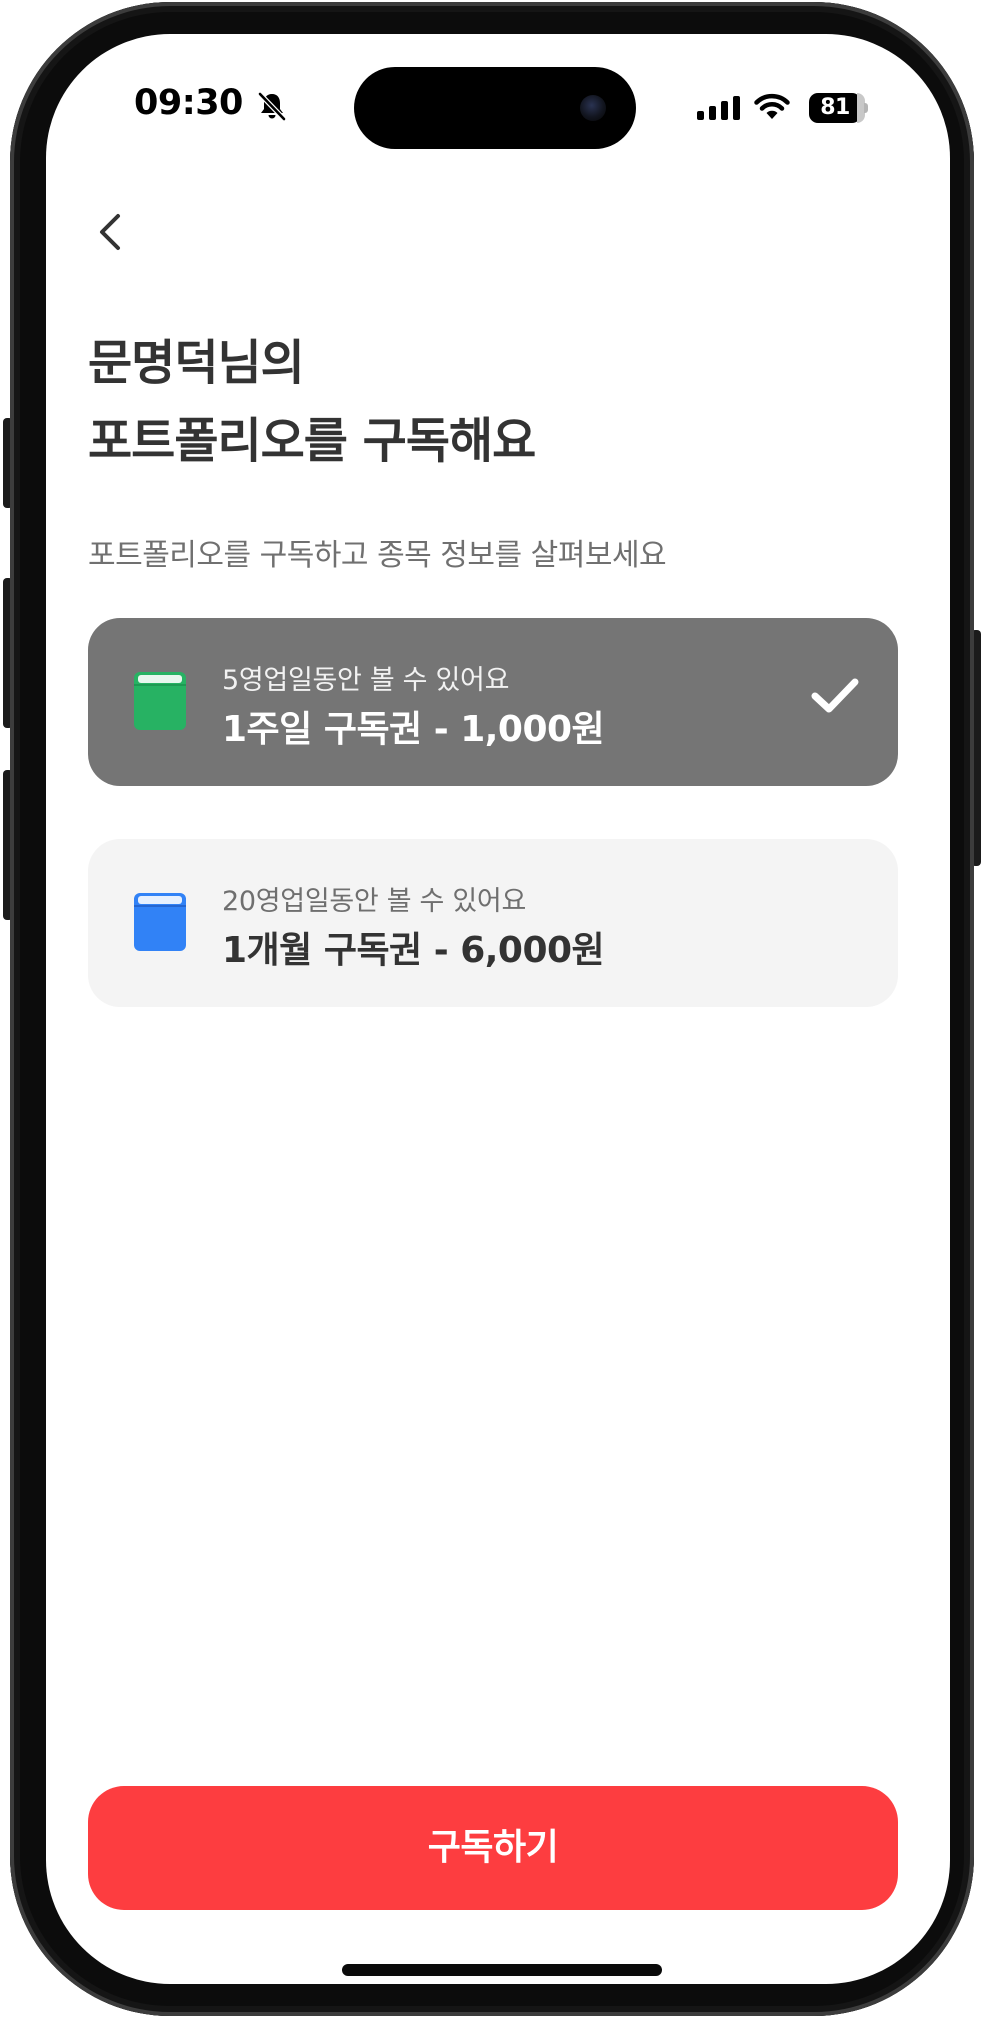 Image resolution: width=984 pixels, height=2020 pixels. I want to click on subscribe-button: 구독하기, so click(493, 1848).